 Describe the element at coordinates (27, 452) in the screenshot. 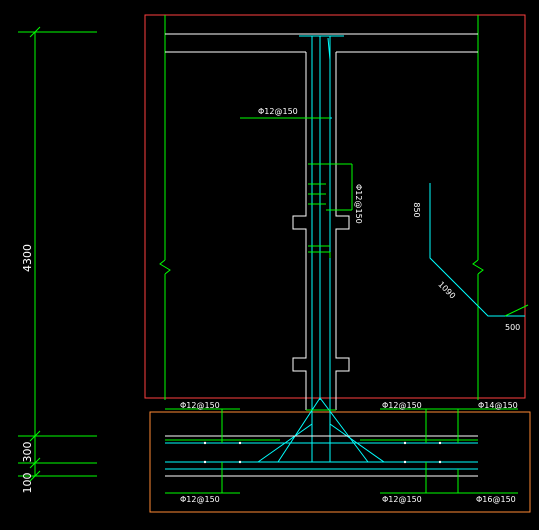

I see `dim-height-mid: 300` at that location.